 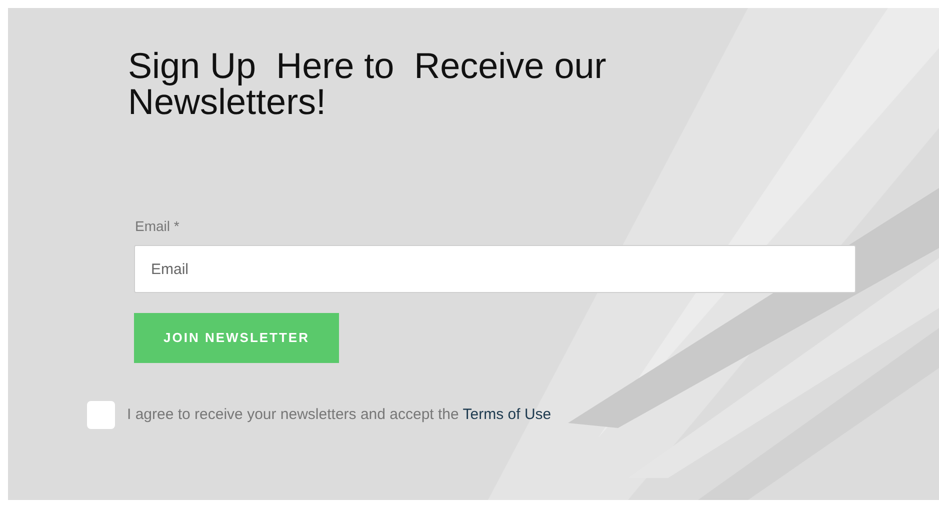 I want to click on page-heading: Sign Up Here to Receive our Newsletters!, so click(x=368, y=84).